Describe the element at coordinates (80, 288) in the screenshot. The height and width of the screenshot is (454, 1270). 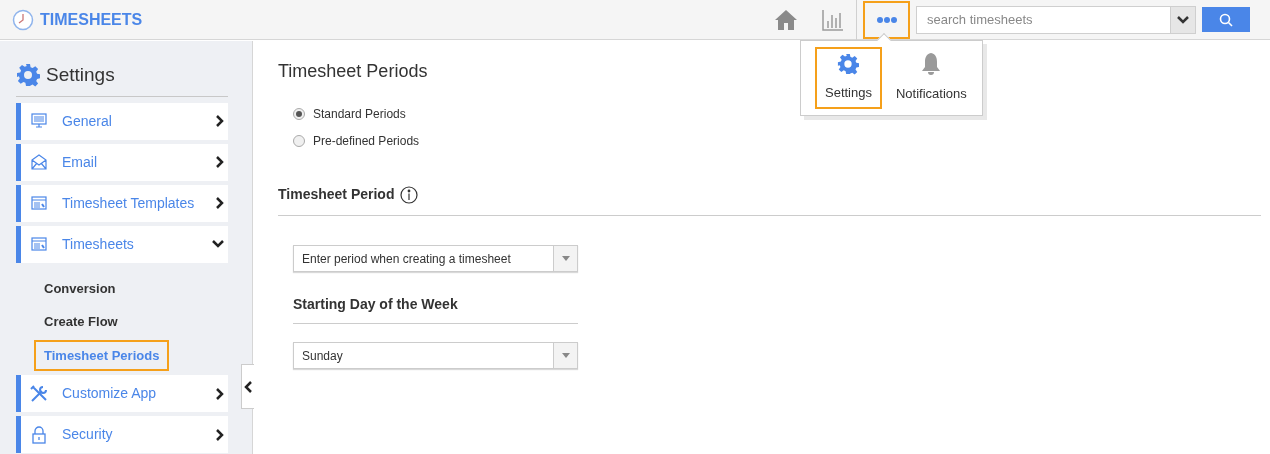
I see `sidebar-subitem: Conversion` at that location.